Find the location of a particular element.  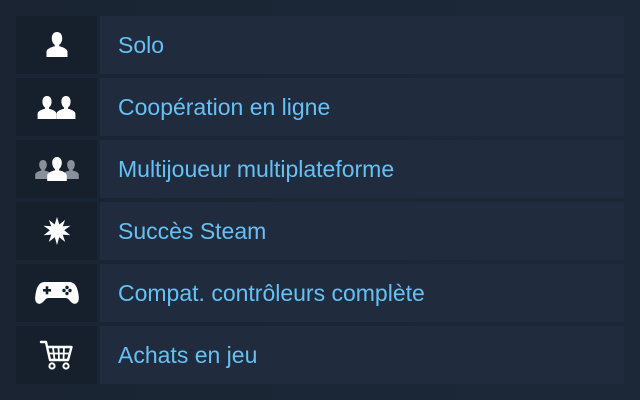

feature-label-cell: Compat. contrôleurs complète is located at coordinates (362, 293).